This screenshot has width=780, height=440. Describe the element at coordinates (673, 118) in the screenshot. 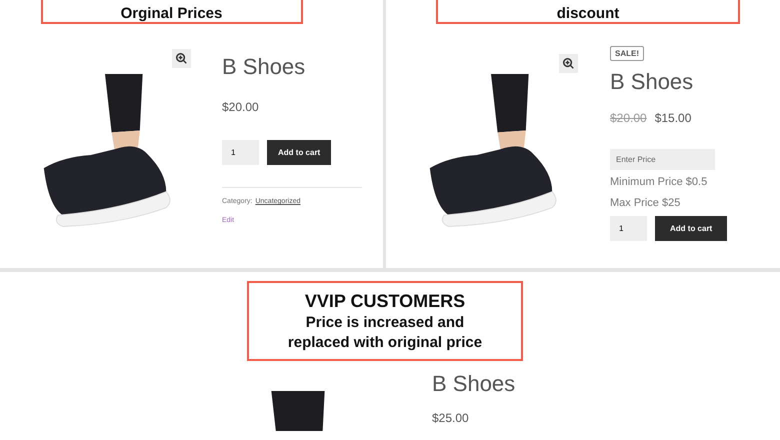

I see `product-price: $15.00` at that location.